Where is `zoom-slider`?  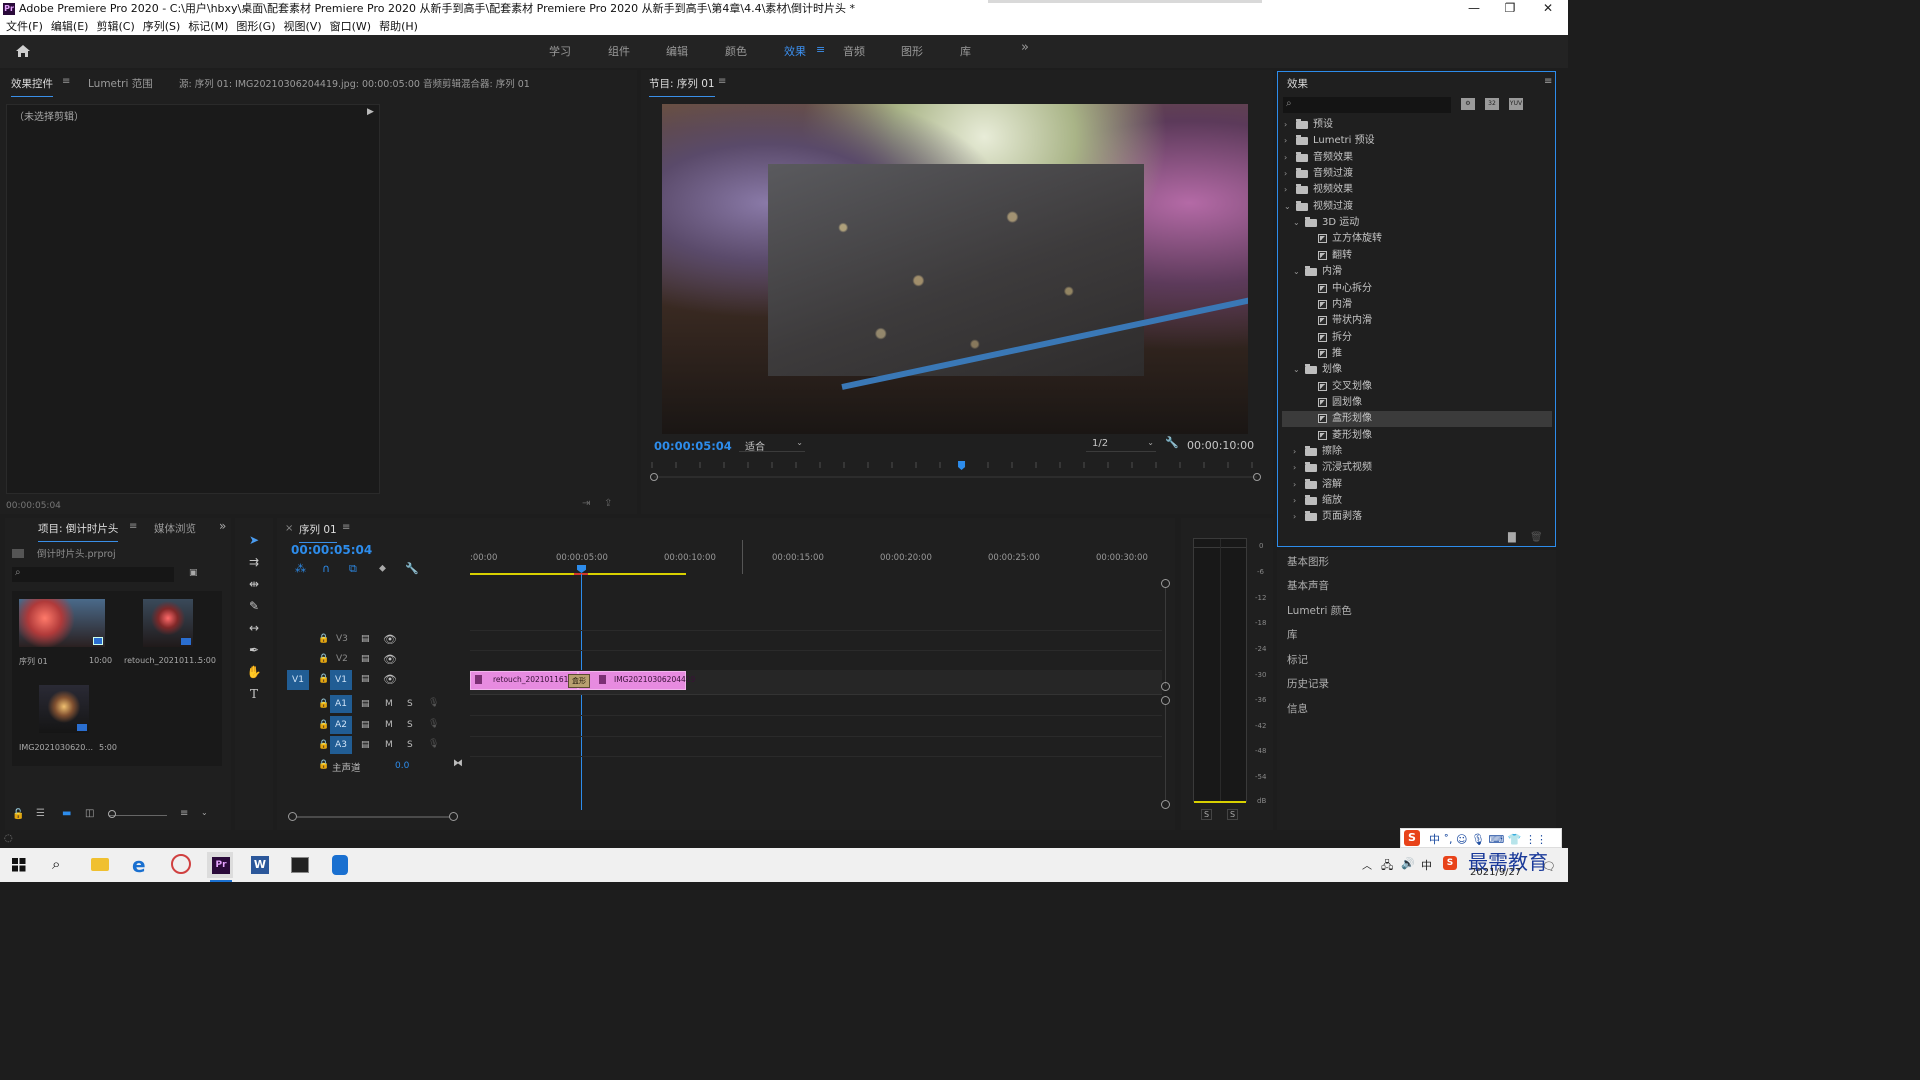
zoom-slider is located at coordinates (138, 815).